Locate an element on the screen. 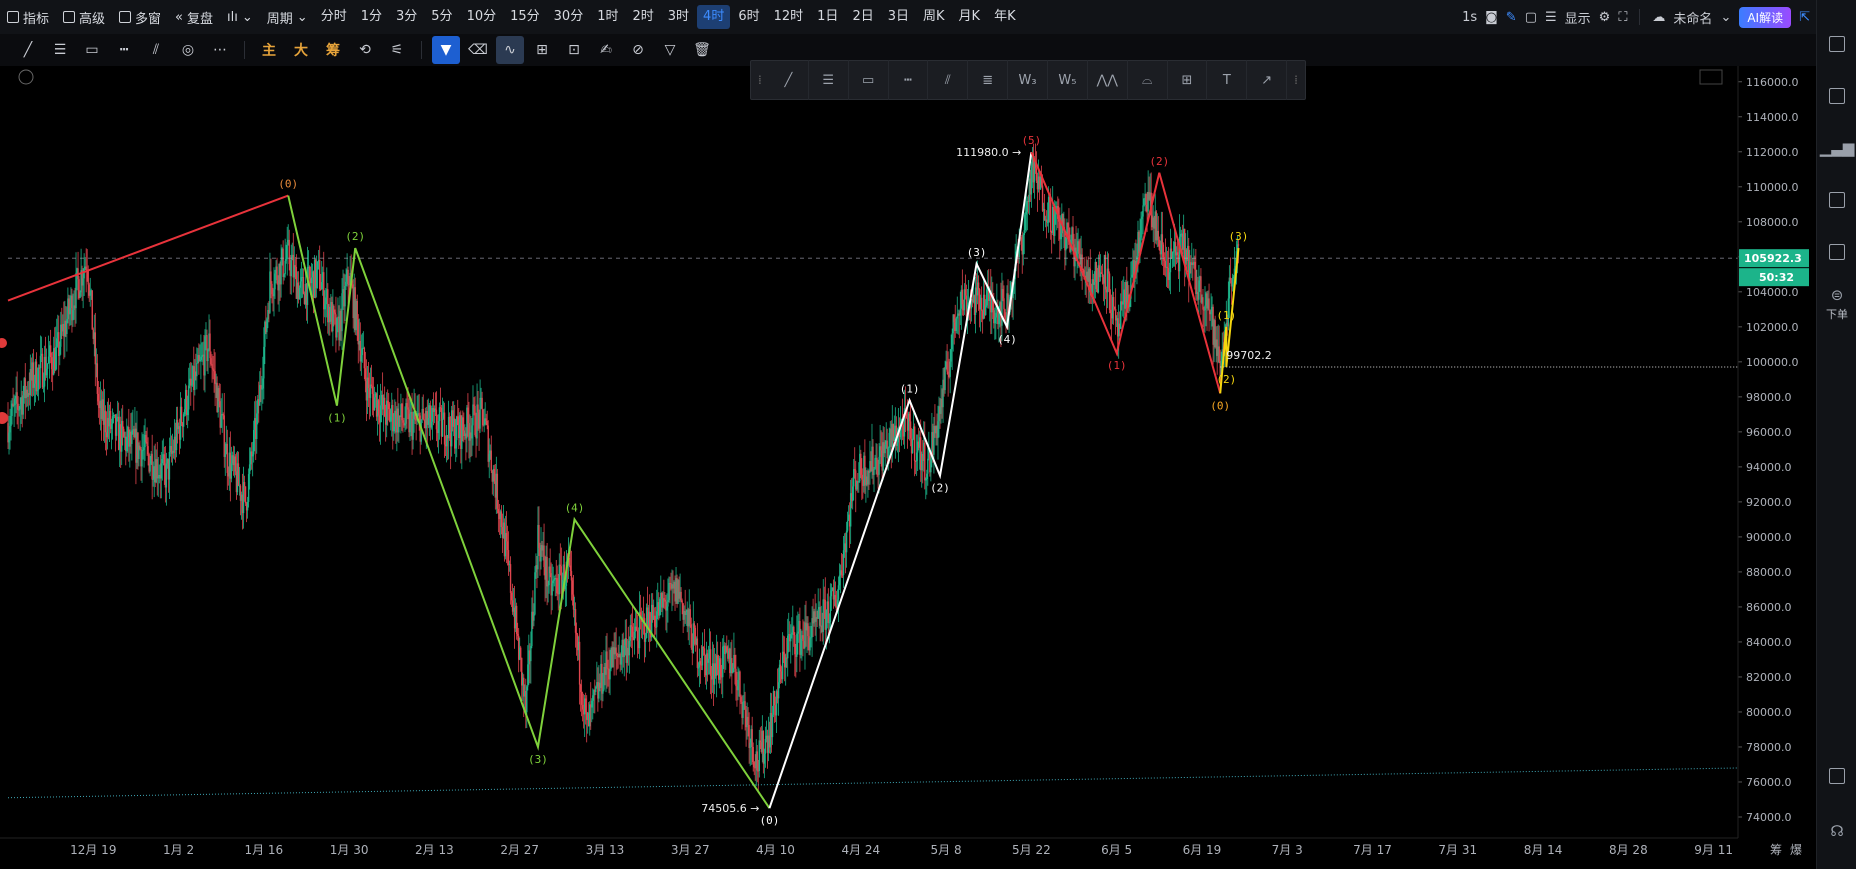  period-dropdown: 周期 ⌄ is located at coordinates (287, 17).